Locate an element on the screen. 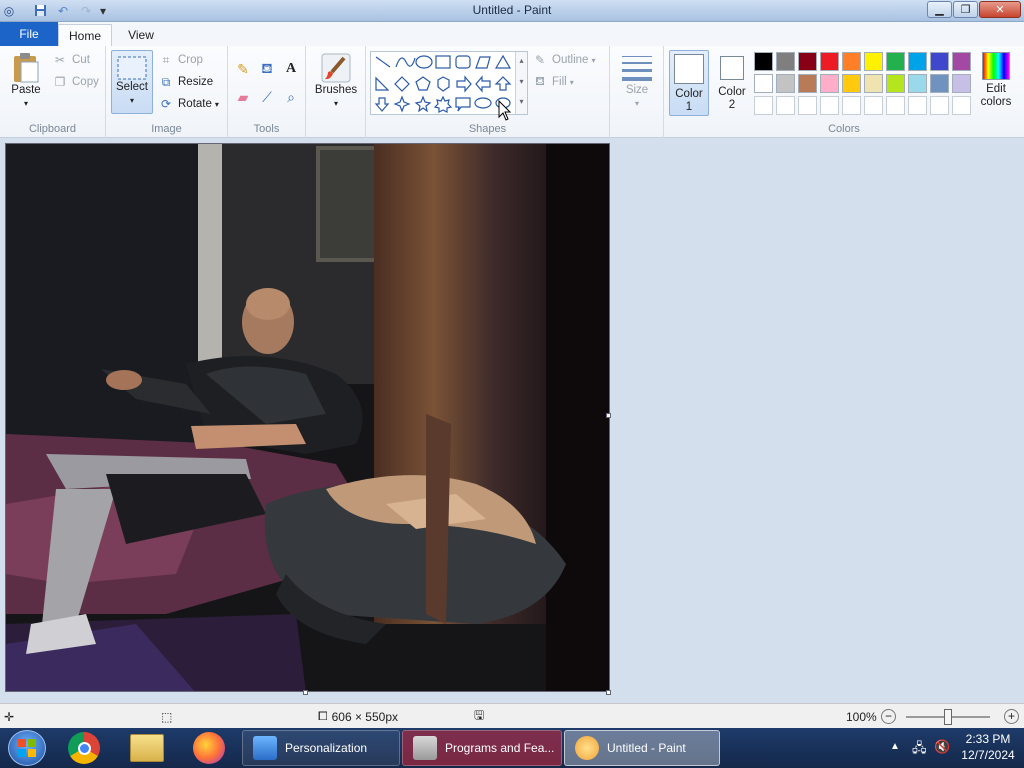  file-explorer-icon is located at coordinates (147, 748).